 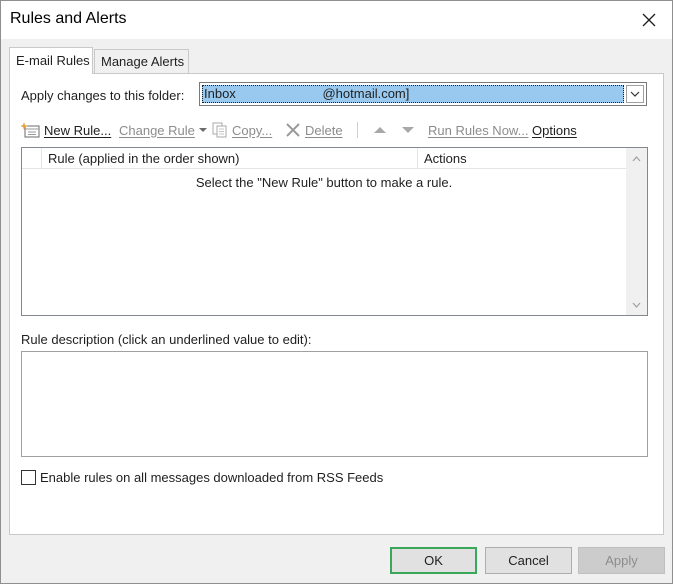 I want to click on new-rule-icon, so click(x=30, y=130).